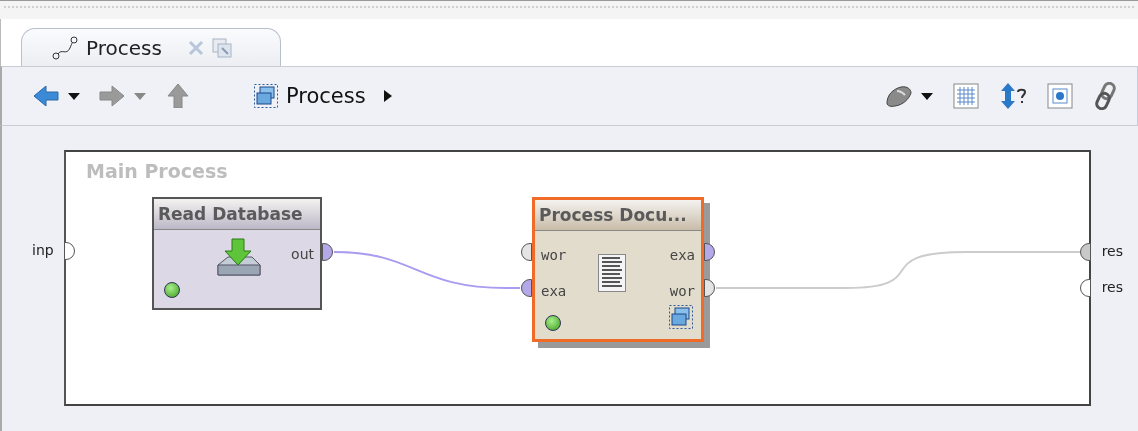 The width and height of the screenshot is (1138, 431). What do you see at coordinates (124, 47) in the screenshot?
I see `tab-label: Process` at bounding box center [124, 47].